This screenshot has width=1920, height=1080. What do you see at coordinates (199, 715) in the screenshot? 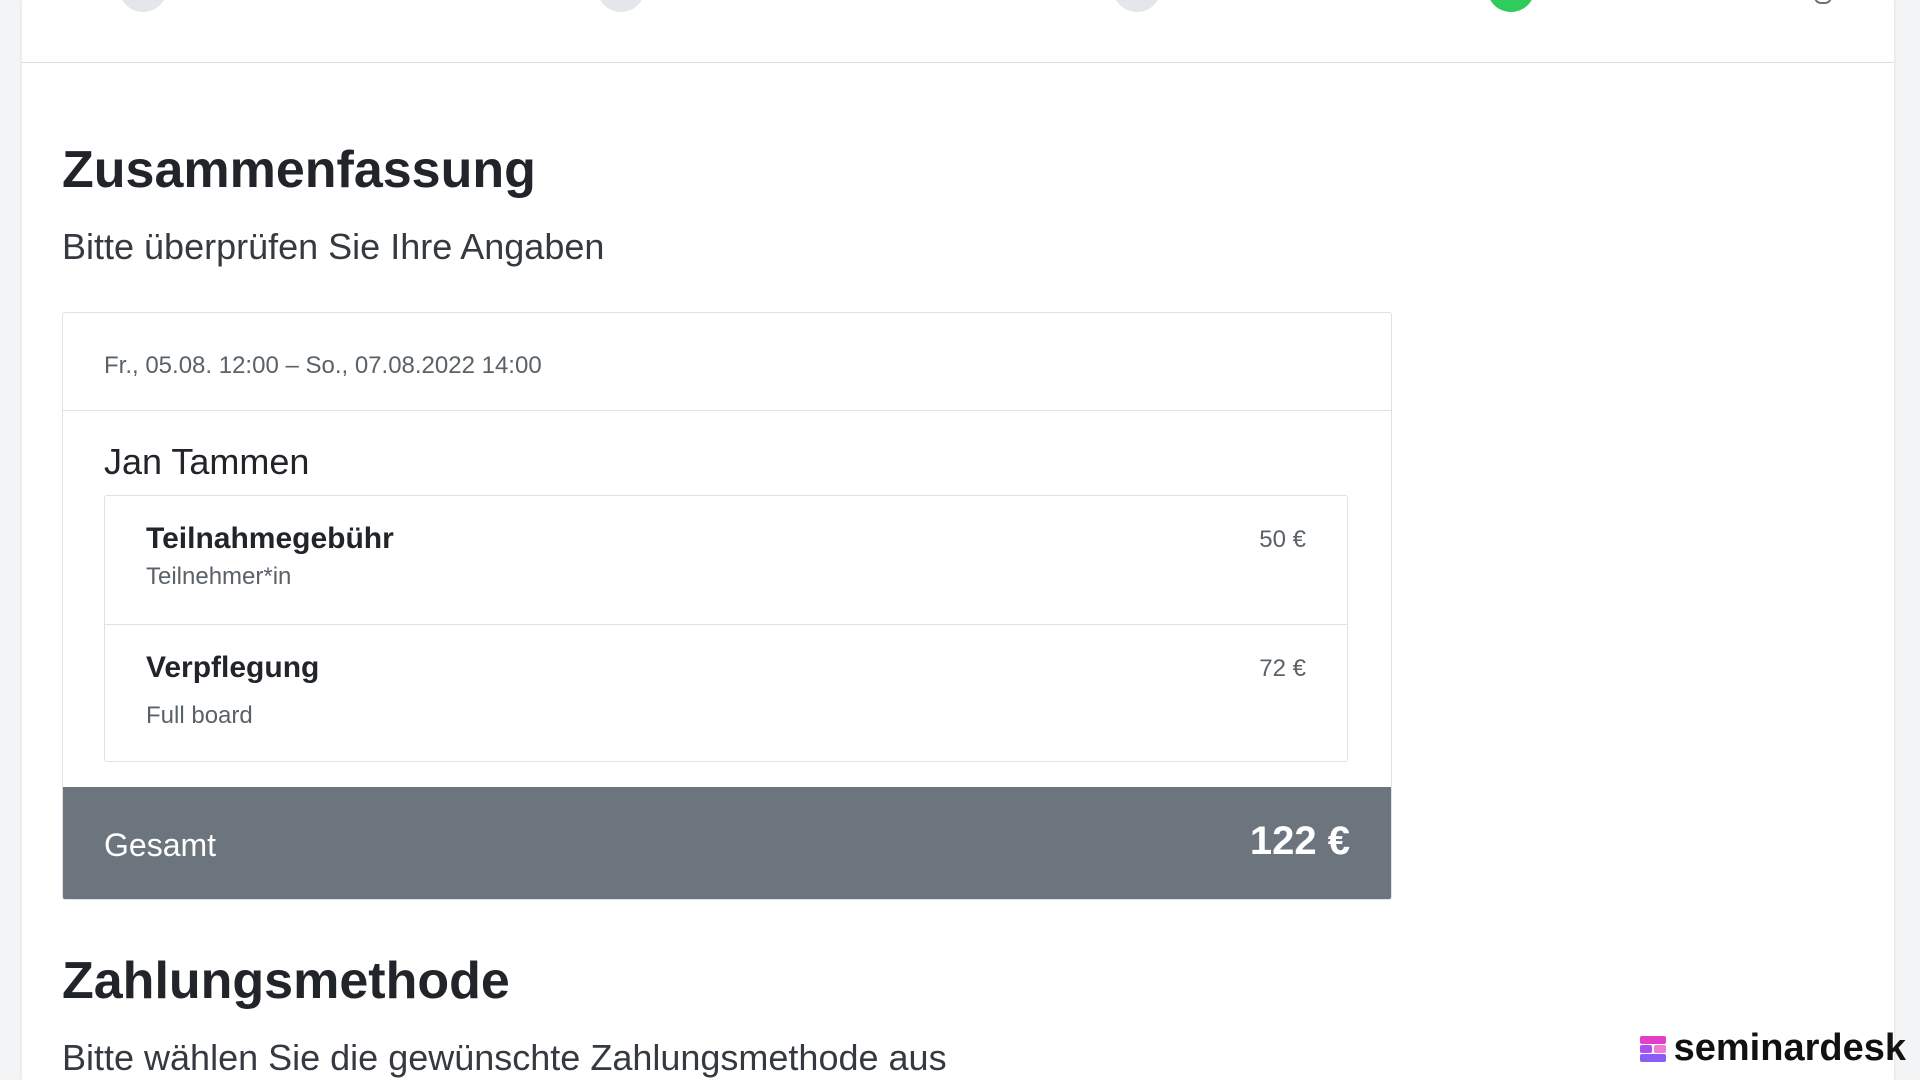
I see `line-item-description: Full board` at bounding box center [199, 715].